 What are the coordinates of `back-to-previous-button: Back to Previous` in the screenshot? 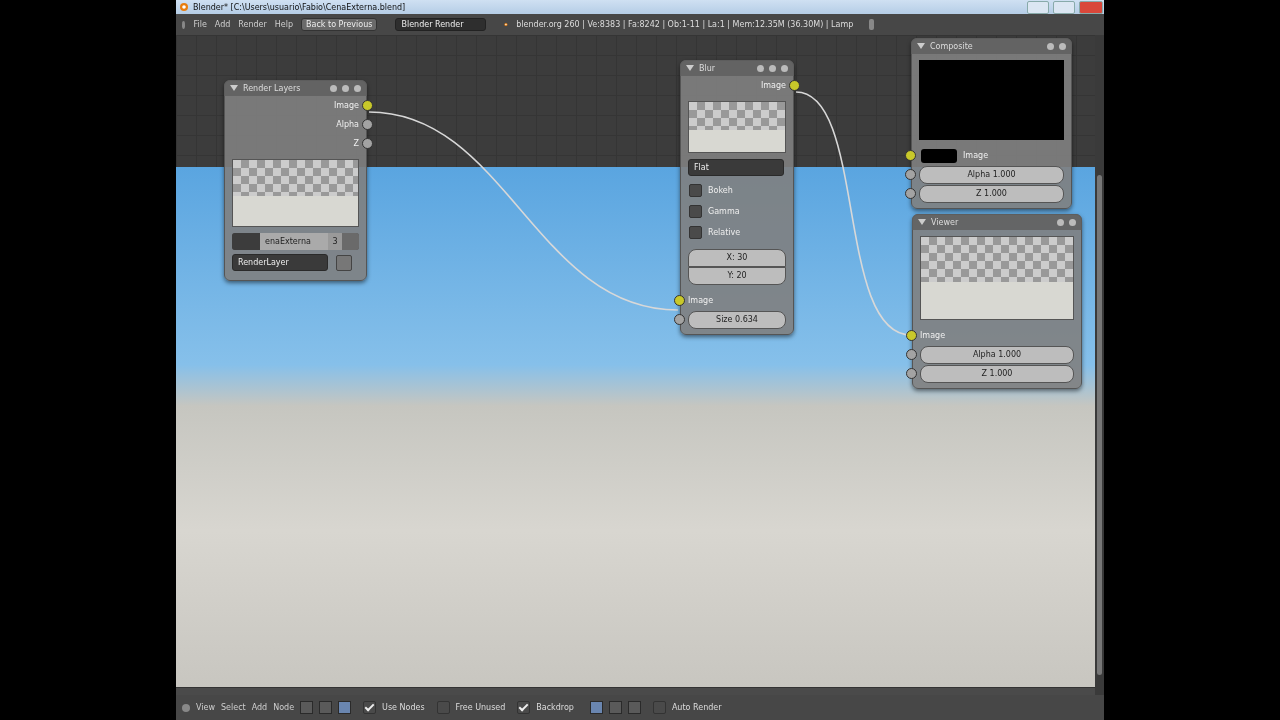 It's located at (339, 24).